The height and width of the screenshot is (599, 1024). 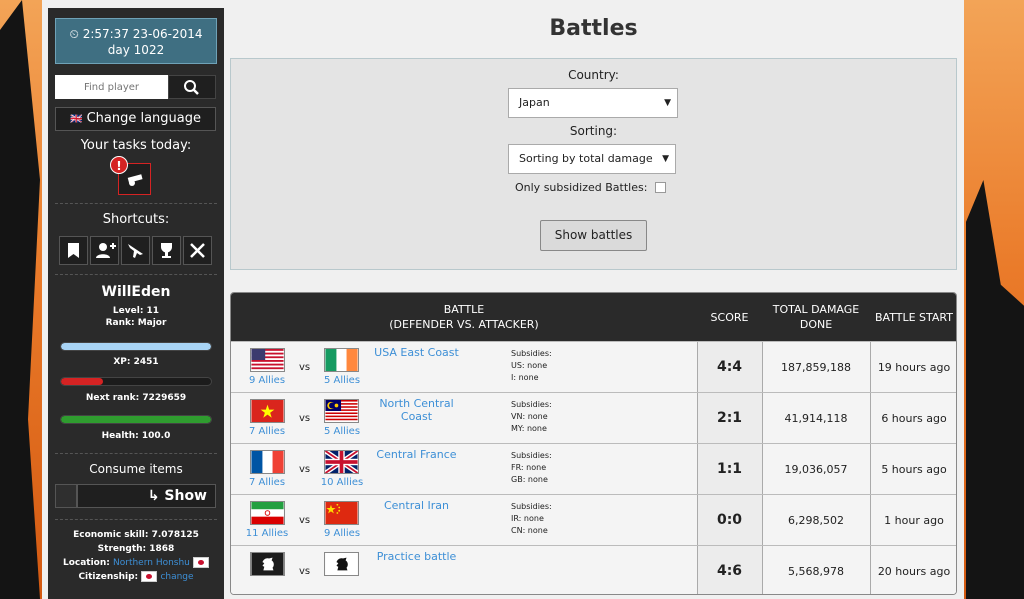 I want to click on location-label: Location:, so click(x=86, y=563).